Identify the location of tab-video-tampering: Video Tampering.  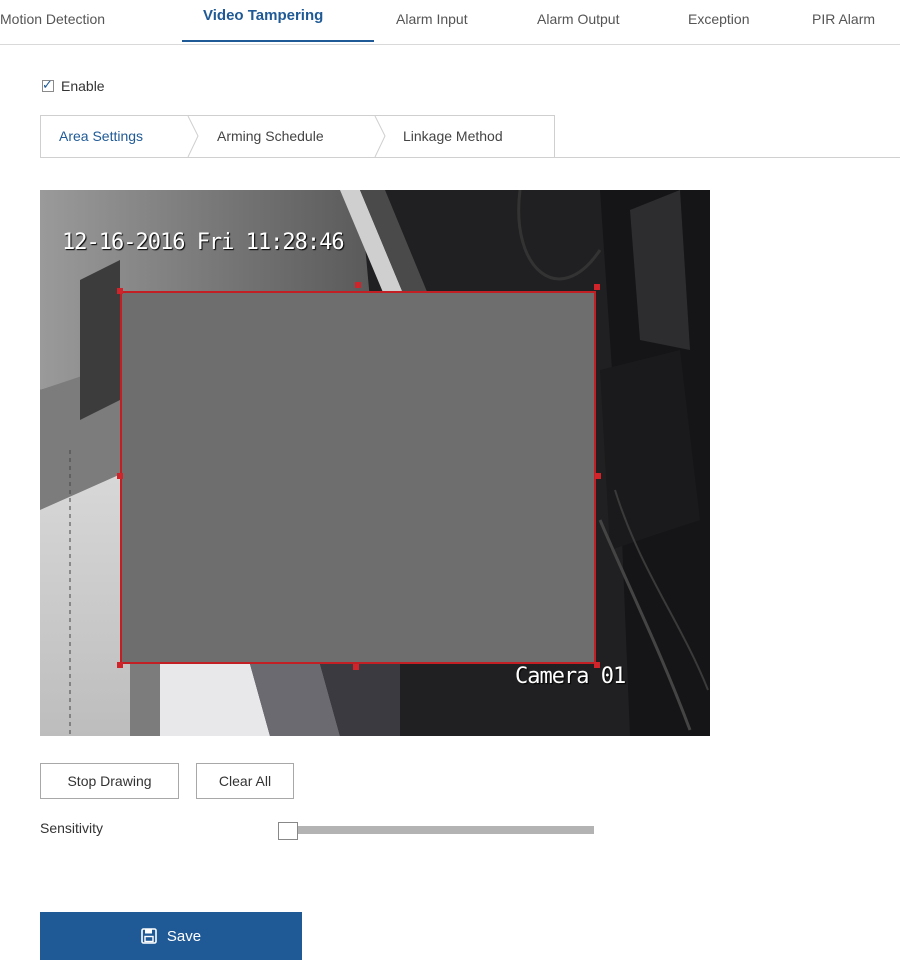
(263, 15).